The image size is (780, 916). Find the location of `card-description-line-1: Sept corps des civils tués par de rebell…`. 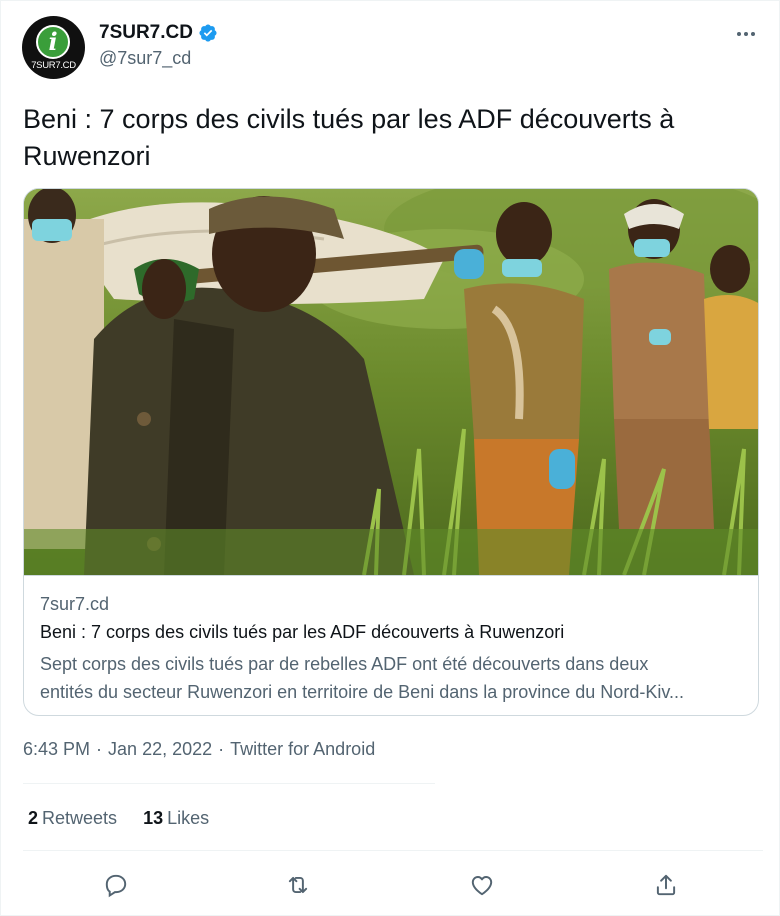

card-description-line-1: Sept corps des civils tués par de rebell… is located at coordinates (344, 664).